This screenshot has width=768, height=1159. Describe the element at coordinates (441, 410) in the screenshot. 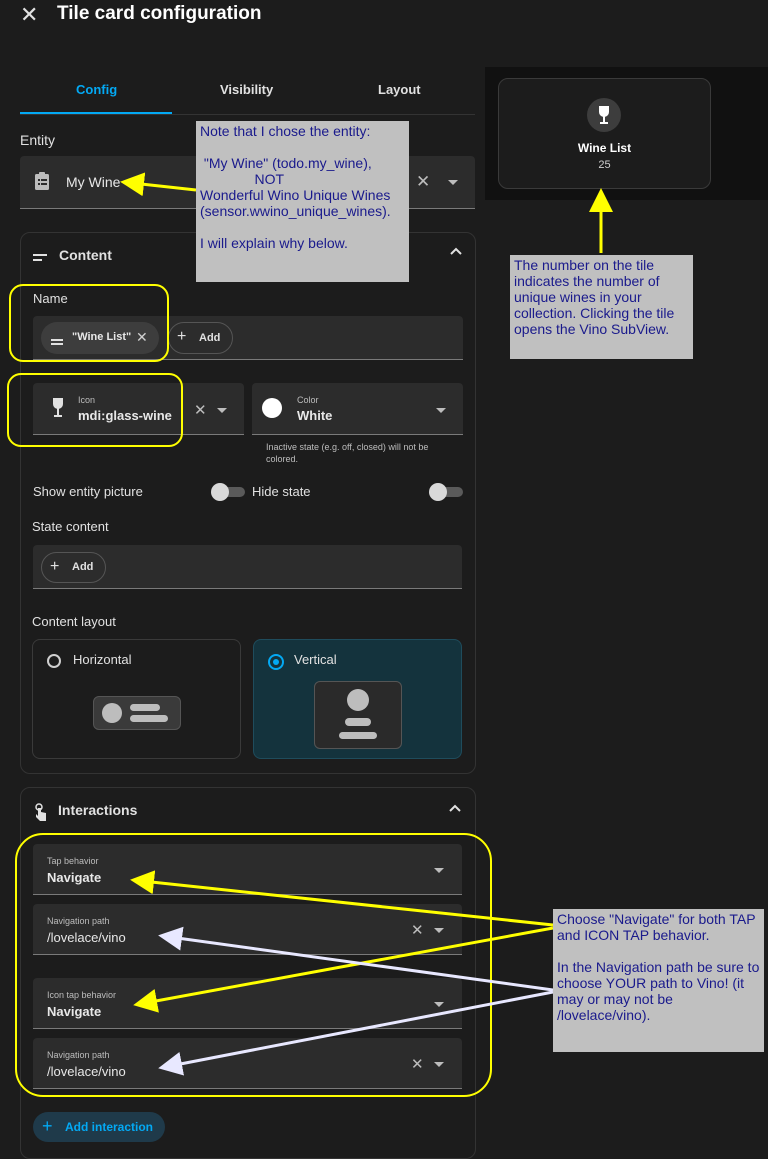

I see `color-dropdown-icon` at that location.